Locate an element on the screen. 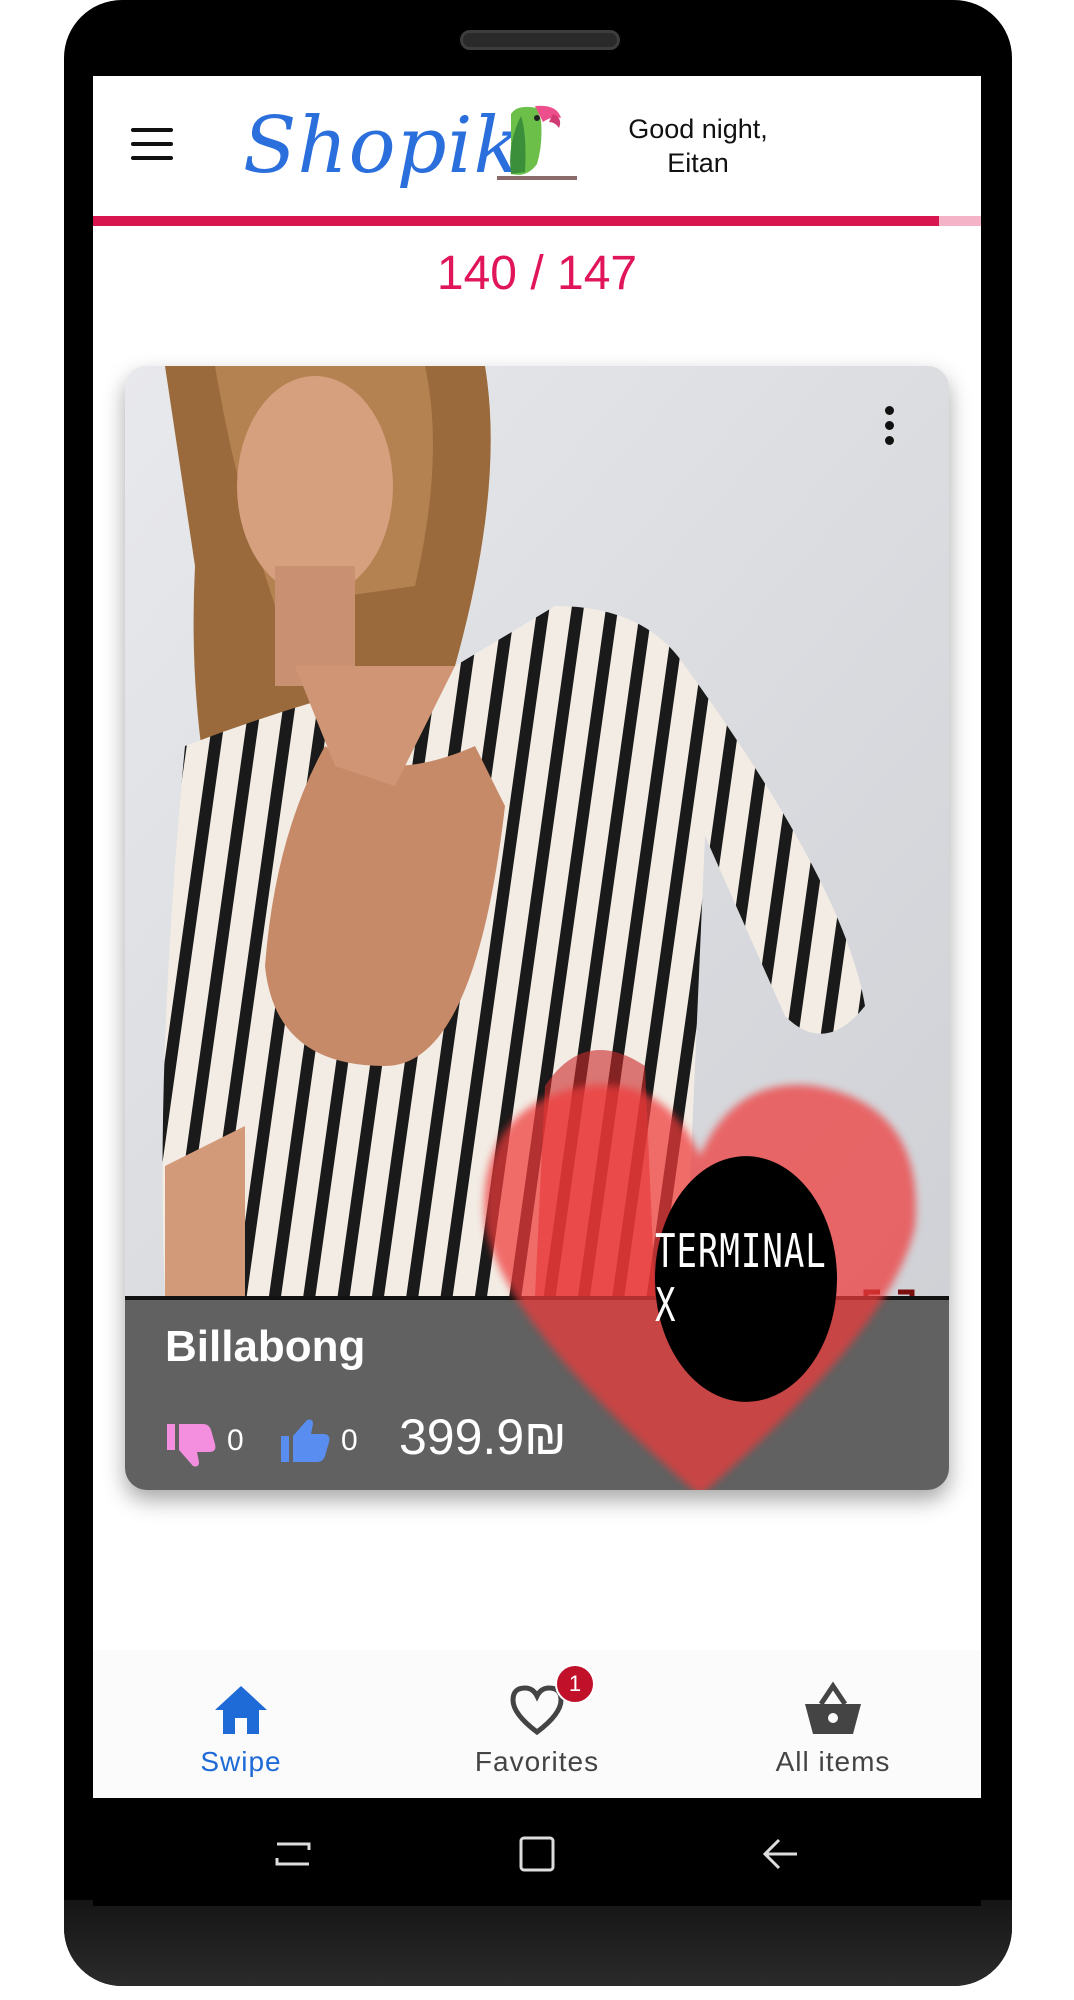  menu-icon is located at coordinates (152, 144).